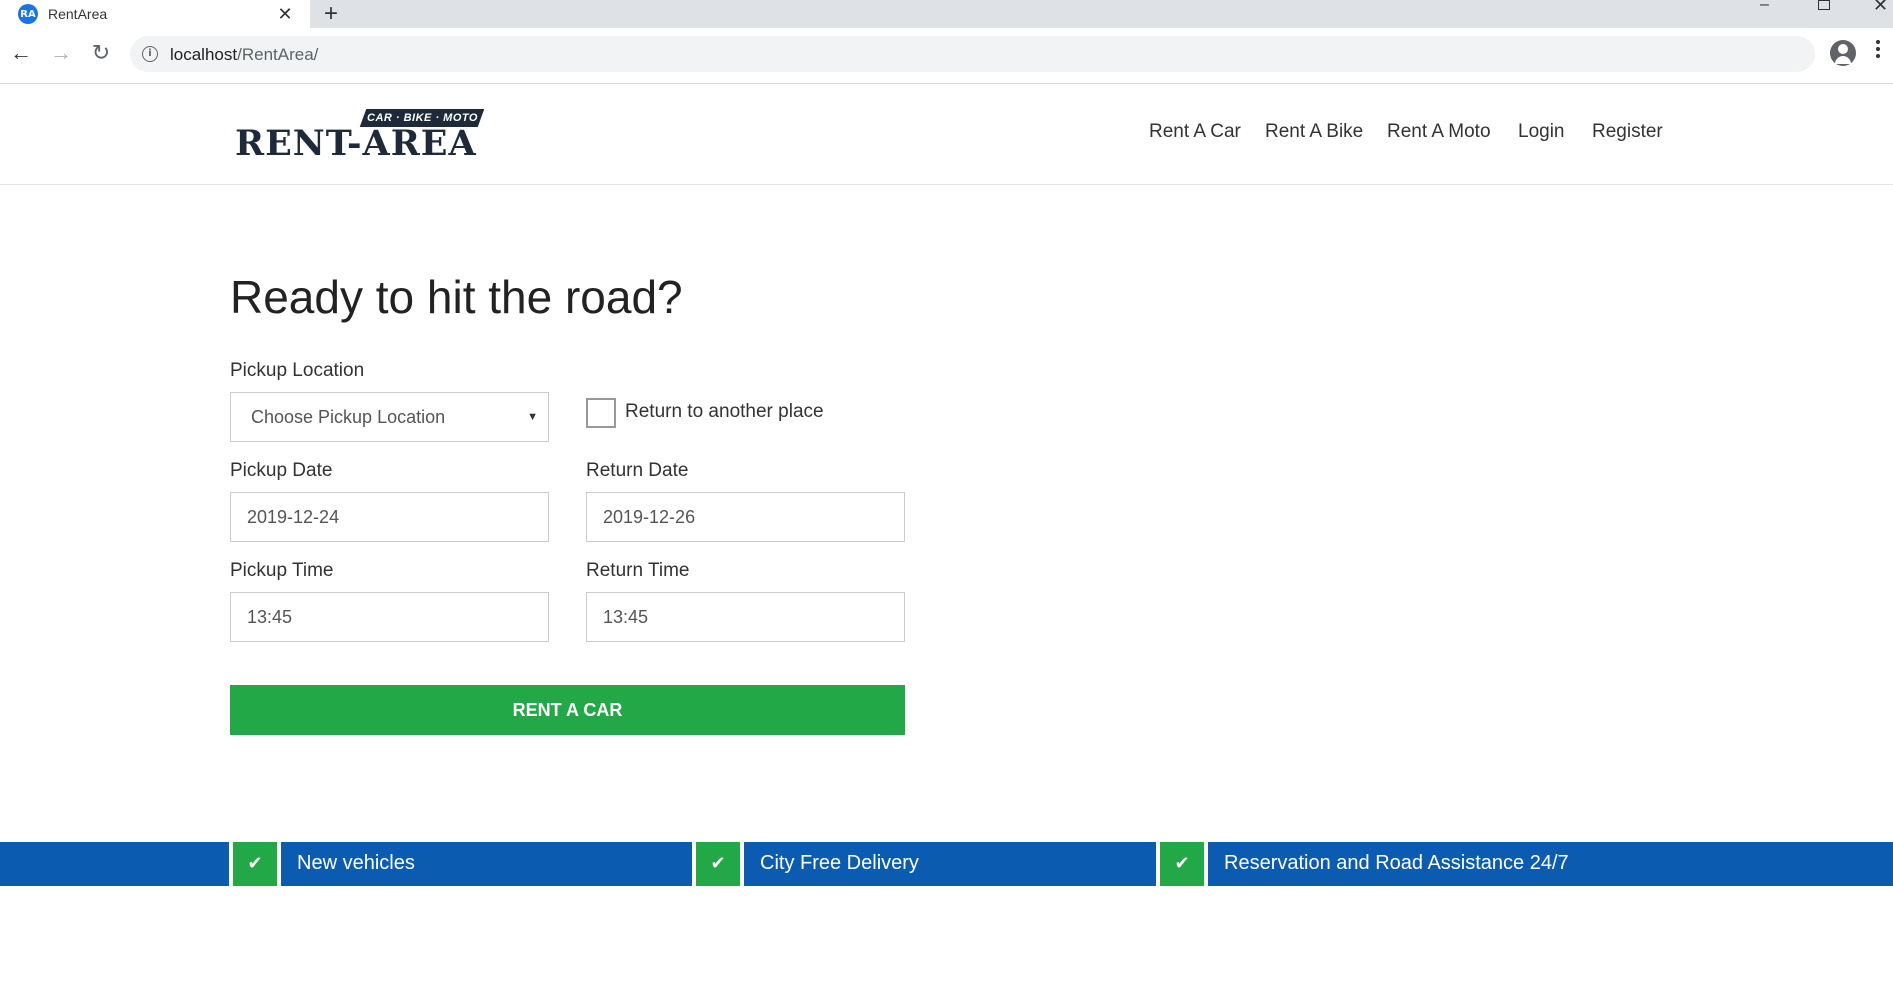 The image size is (1893, 986). What do you see at coordinates (1843, 53) in the screenshot?
I see `profile-avatar-icon` at bounding box center [1843, 53].